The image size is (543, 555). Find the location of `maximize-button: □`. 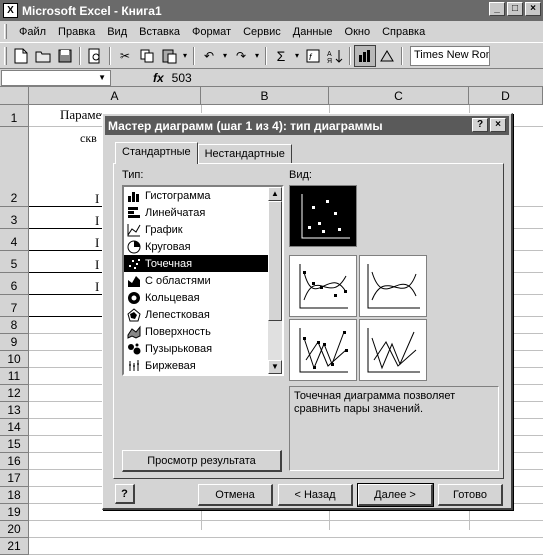

maximize-button: □ is located at coordinates (515, 9).